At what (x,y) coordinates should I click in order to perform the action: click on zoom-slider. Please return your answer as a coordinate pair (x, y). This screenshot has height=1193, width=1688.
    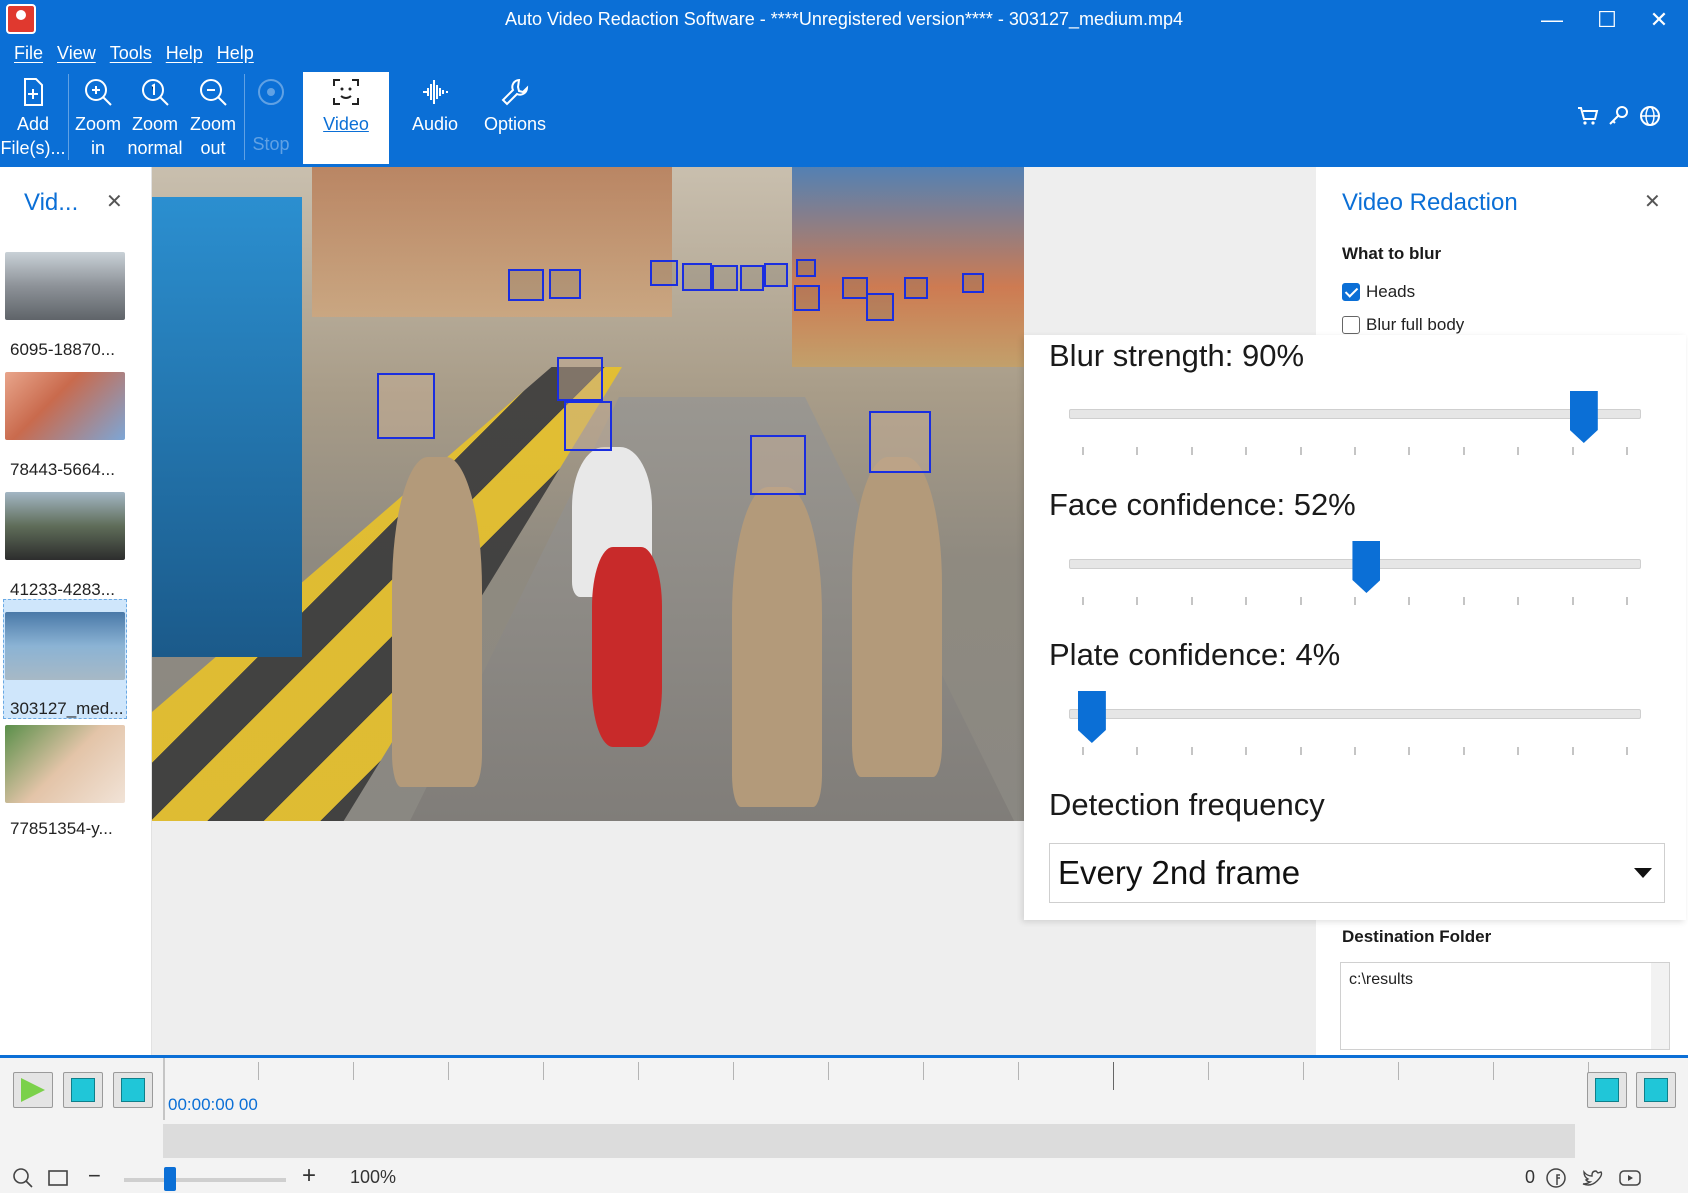
    Looking at the image, I should click on (205, 1180).